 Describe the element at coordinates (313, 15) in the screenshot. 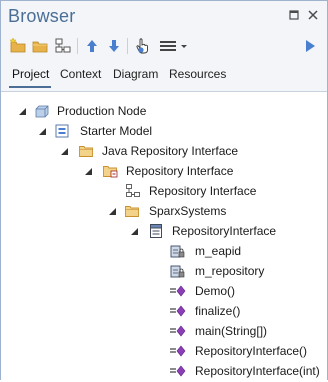

I see `close-icon` at that location.